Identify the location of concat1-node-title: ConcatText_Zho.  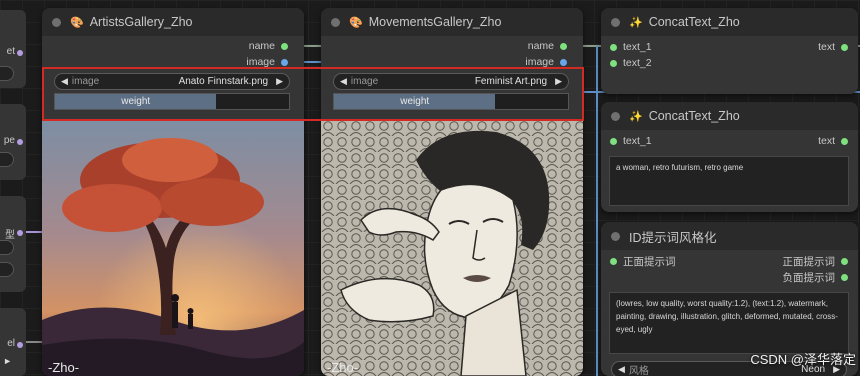
(694, 22).